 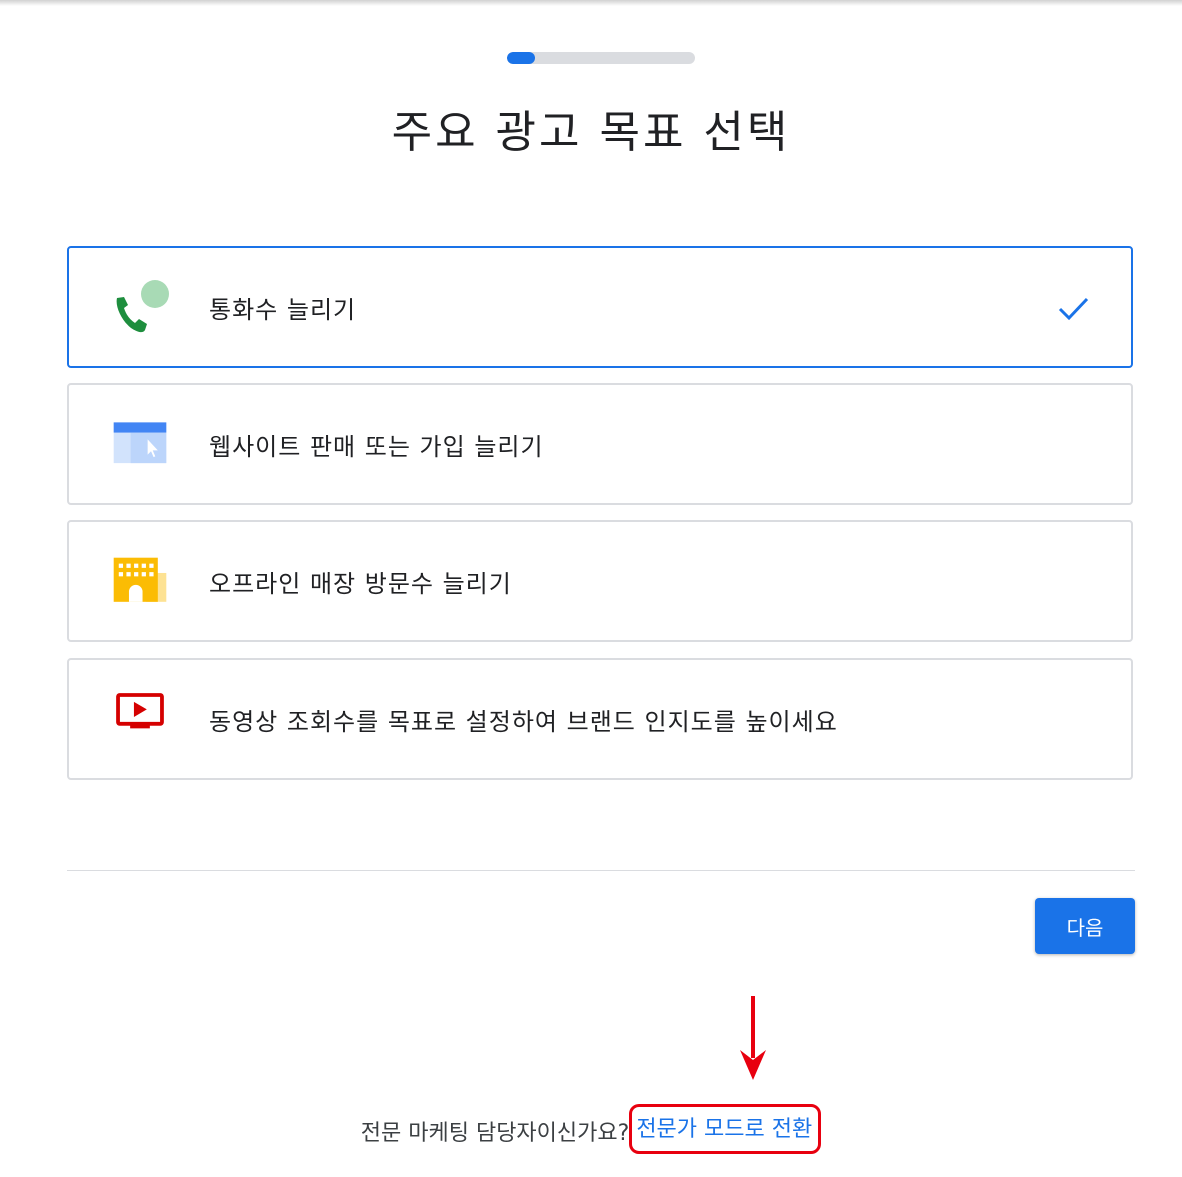 I want to click on store-building-icon, so click(x=140, y=579).